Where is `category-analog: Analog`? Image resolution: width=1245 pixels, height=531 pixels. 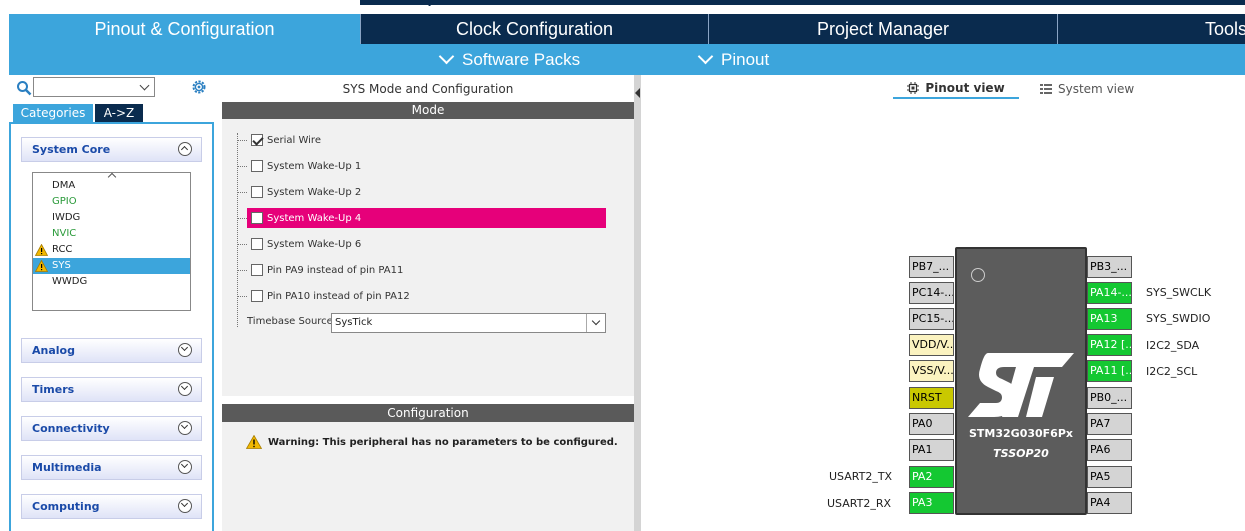
category-analog: Analog is located at coordinates (111, 350).